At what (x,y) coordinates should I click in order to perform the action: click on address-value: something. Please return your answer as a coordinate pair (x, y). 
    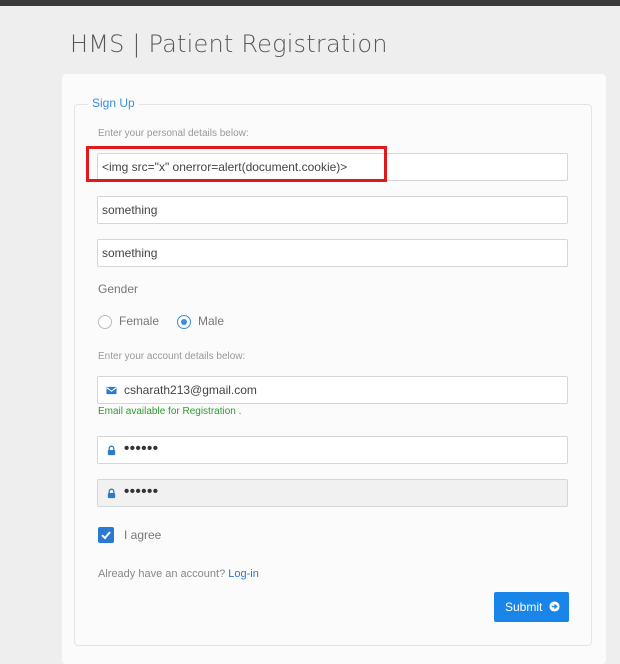
    Looking at the image, I should click on (130, 210).